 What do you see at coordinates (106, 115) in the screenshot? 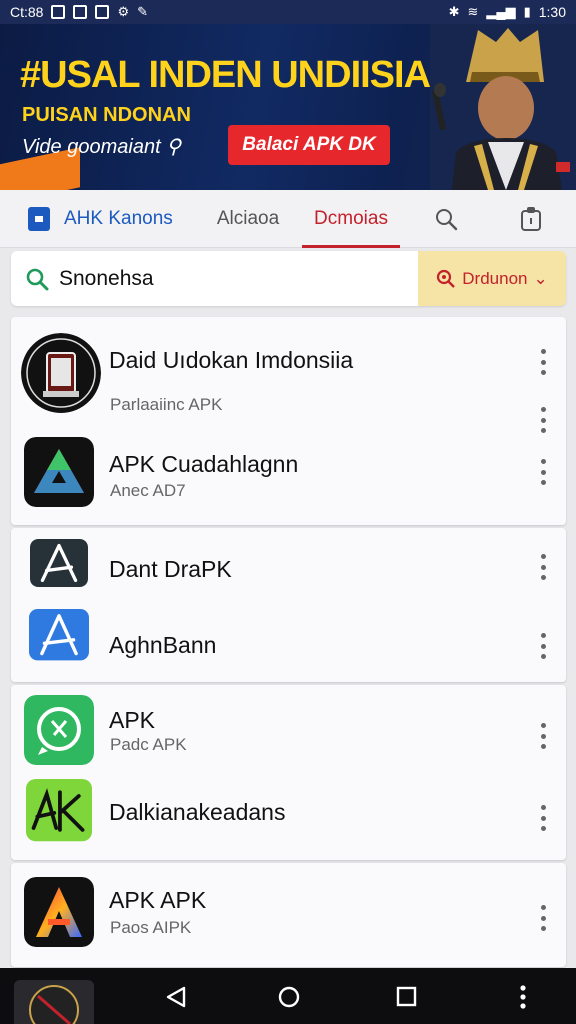
I see `banner-subtitle: PUISAN NDONAN` at bounding box center [106, 115].